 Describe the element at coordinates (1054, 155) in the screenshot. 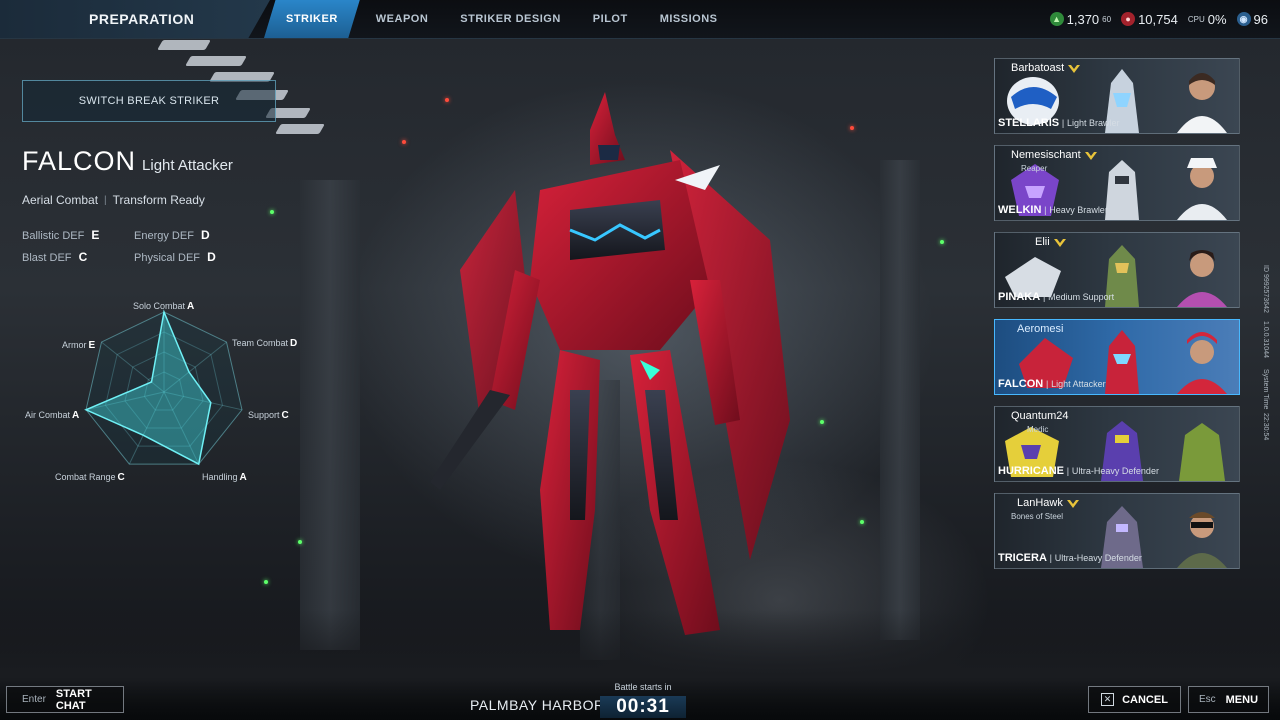

I see `player-name: Nemesischant` at that location.